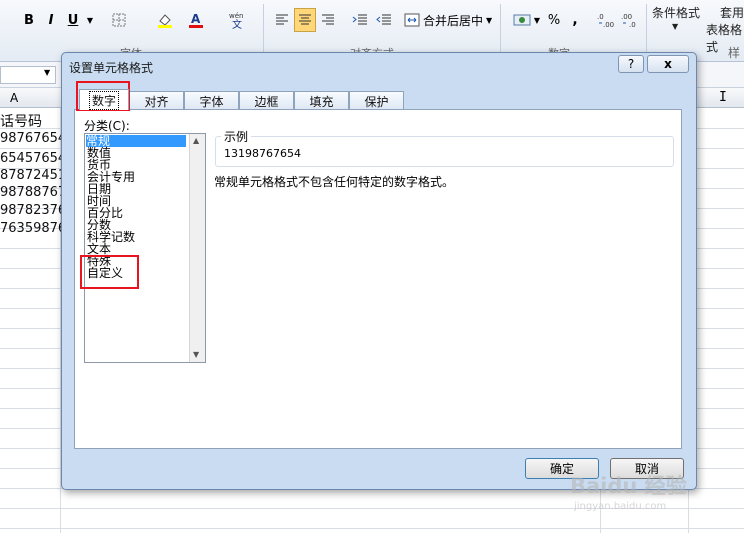 Image resolution: width=744 pixels, height=533 pixels. I want to click on svg-text: wén, so click(236, 16).